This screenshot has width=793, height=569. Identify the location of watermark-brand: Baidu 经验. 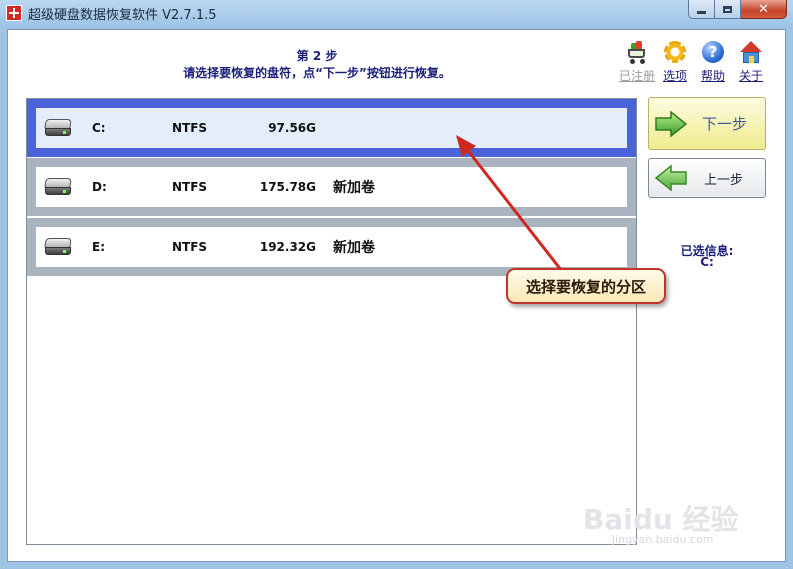
(661, 519).